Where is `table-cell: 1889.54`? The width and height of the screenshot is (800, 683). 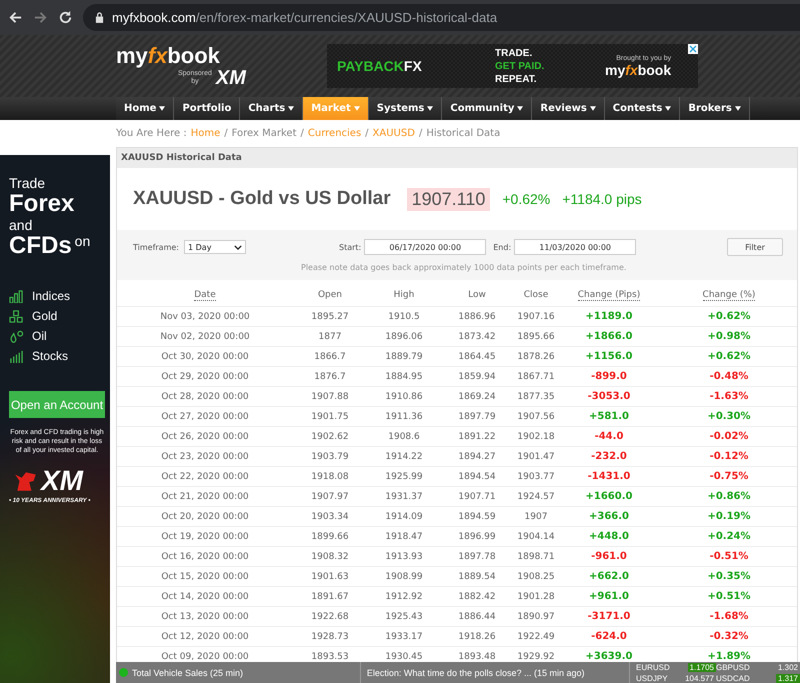
table-cell: 1889.54 is located at coordinates (477, 577).